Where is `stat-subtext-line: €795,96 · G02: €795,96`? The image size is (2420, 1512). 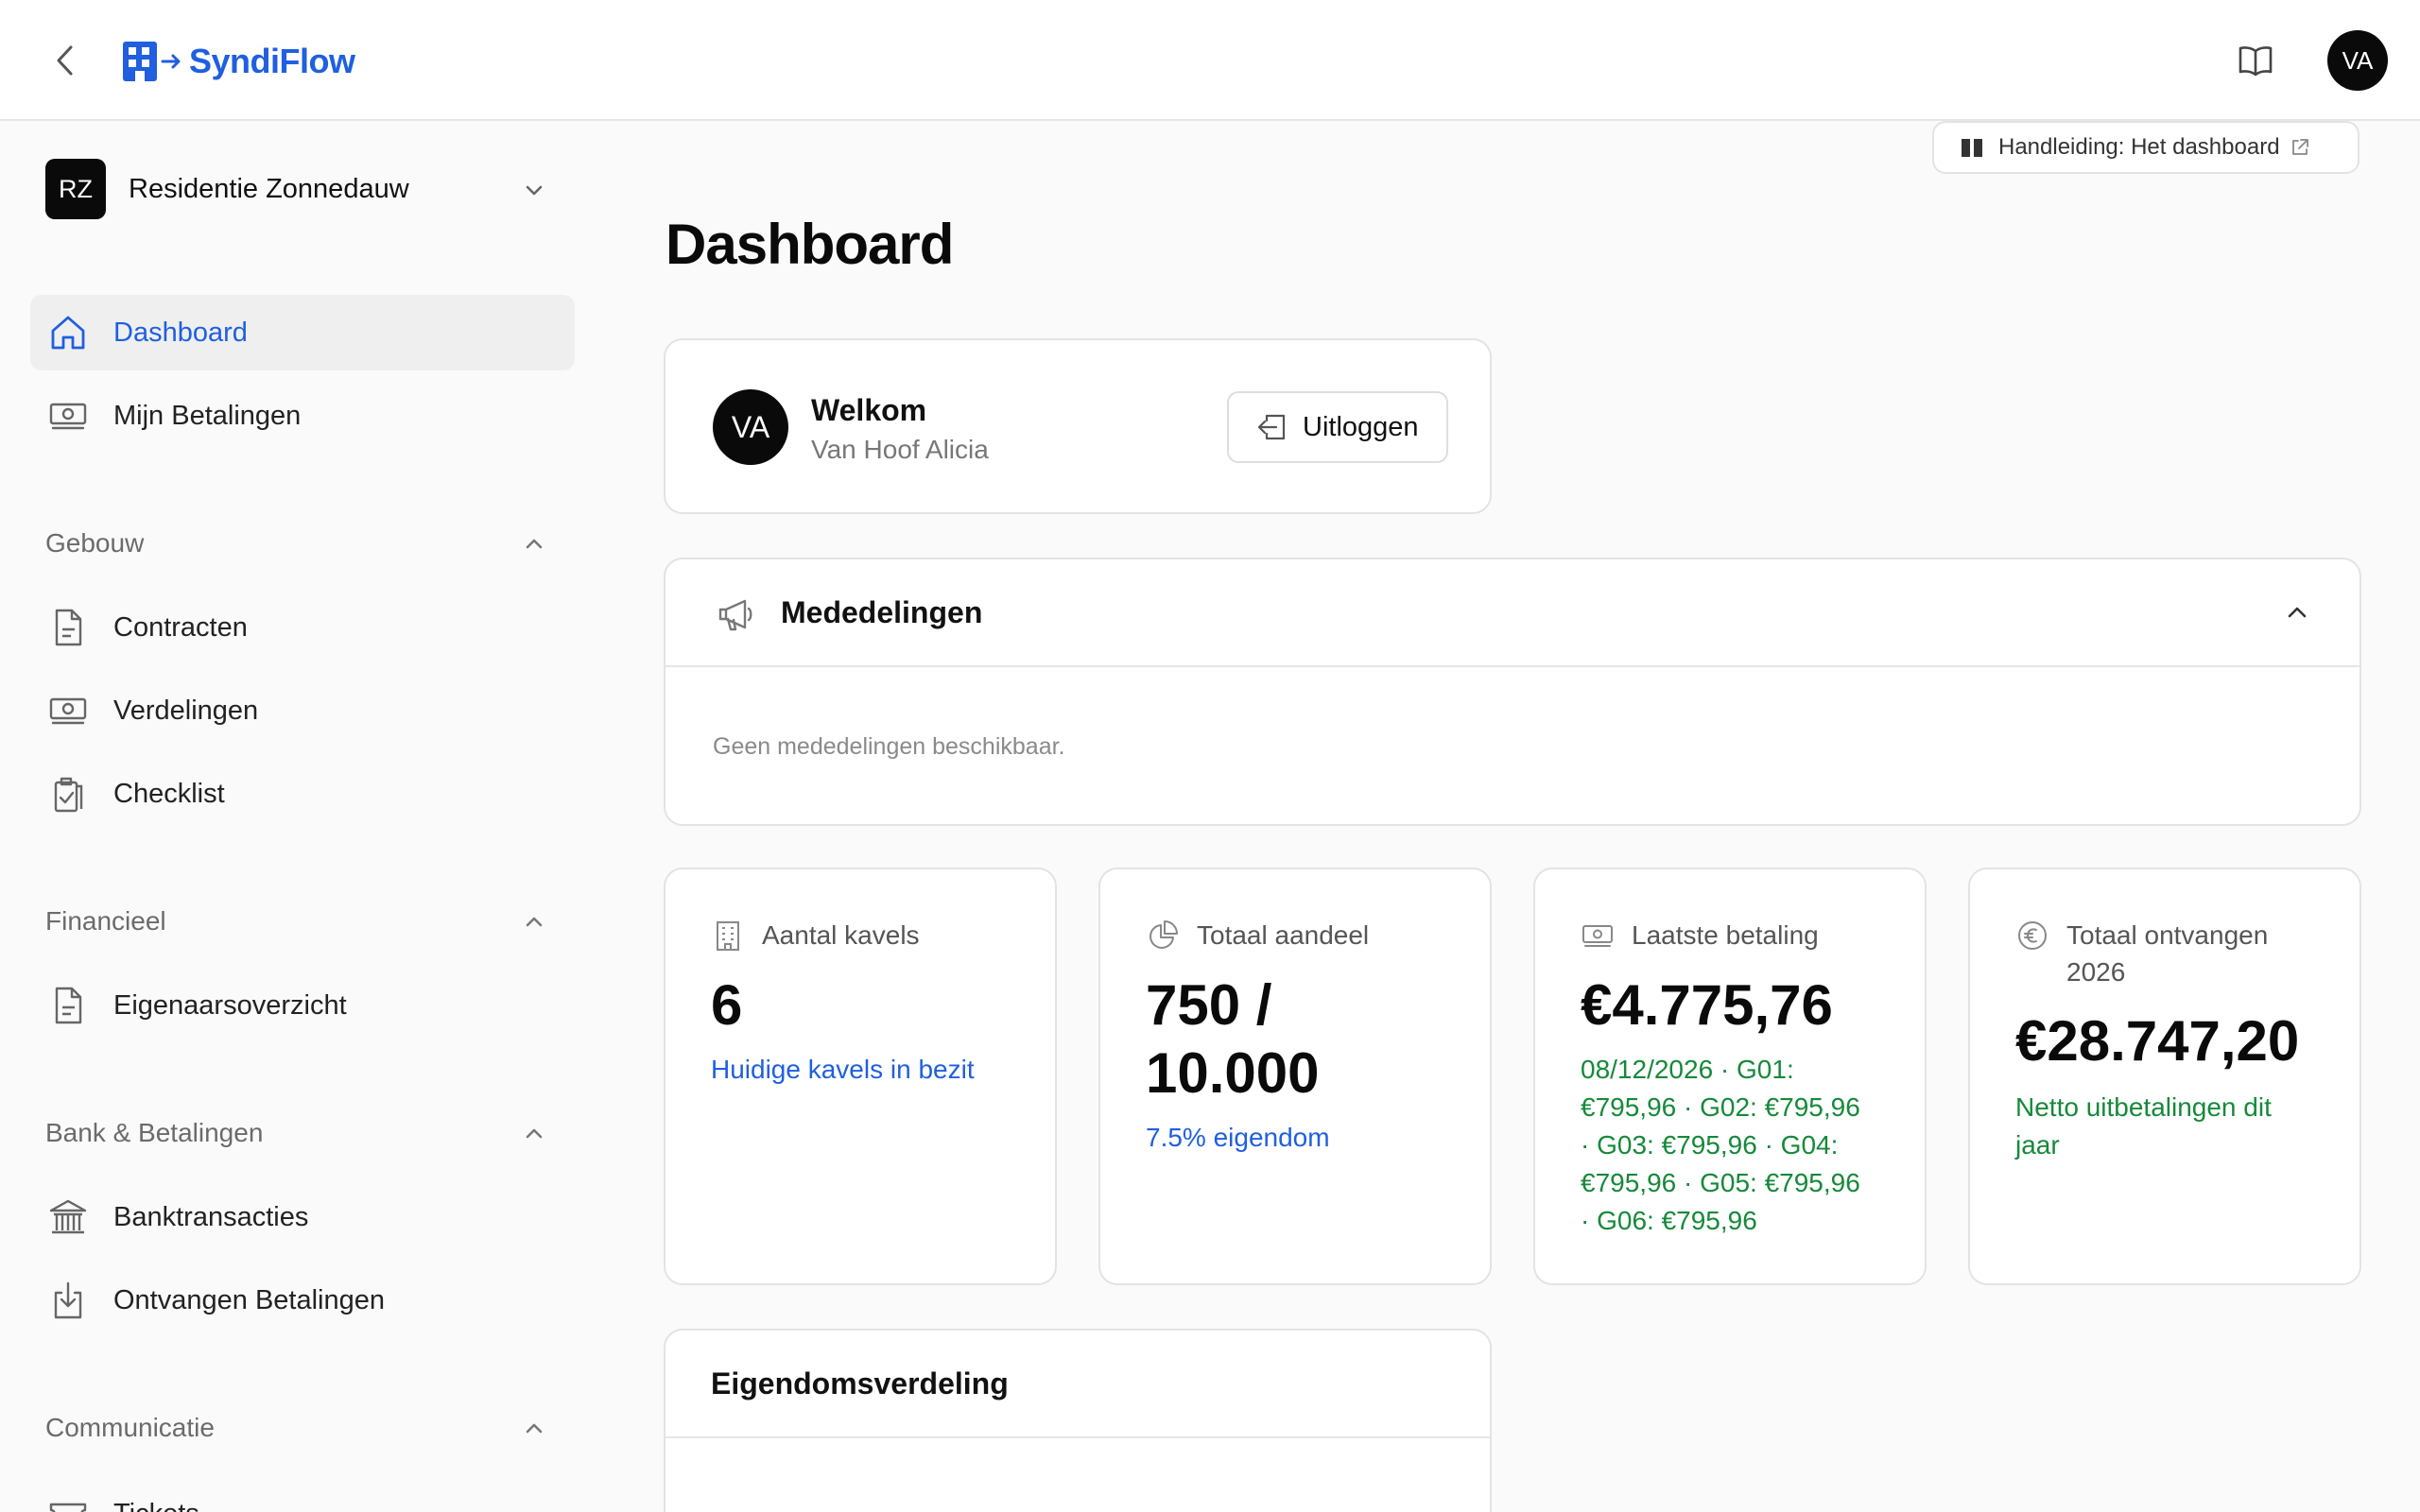
stat-subtext-line: €795,96 · G02: €795,96 is located at coordinates (1720, 1107).